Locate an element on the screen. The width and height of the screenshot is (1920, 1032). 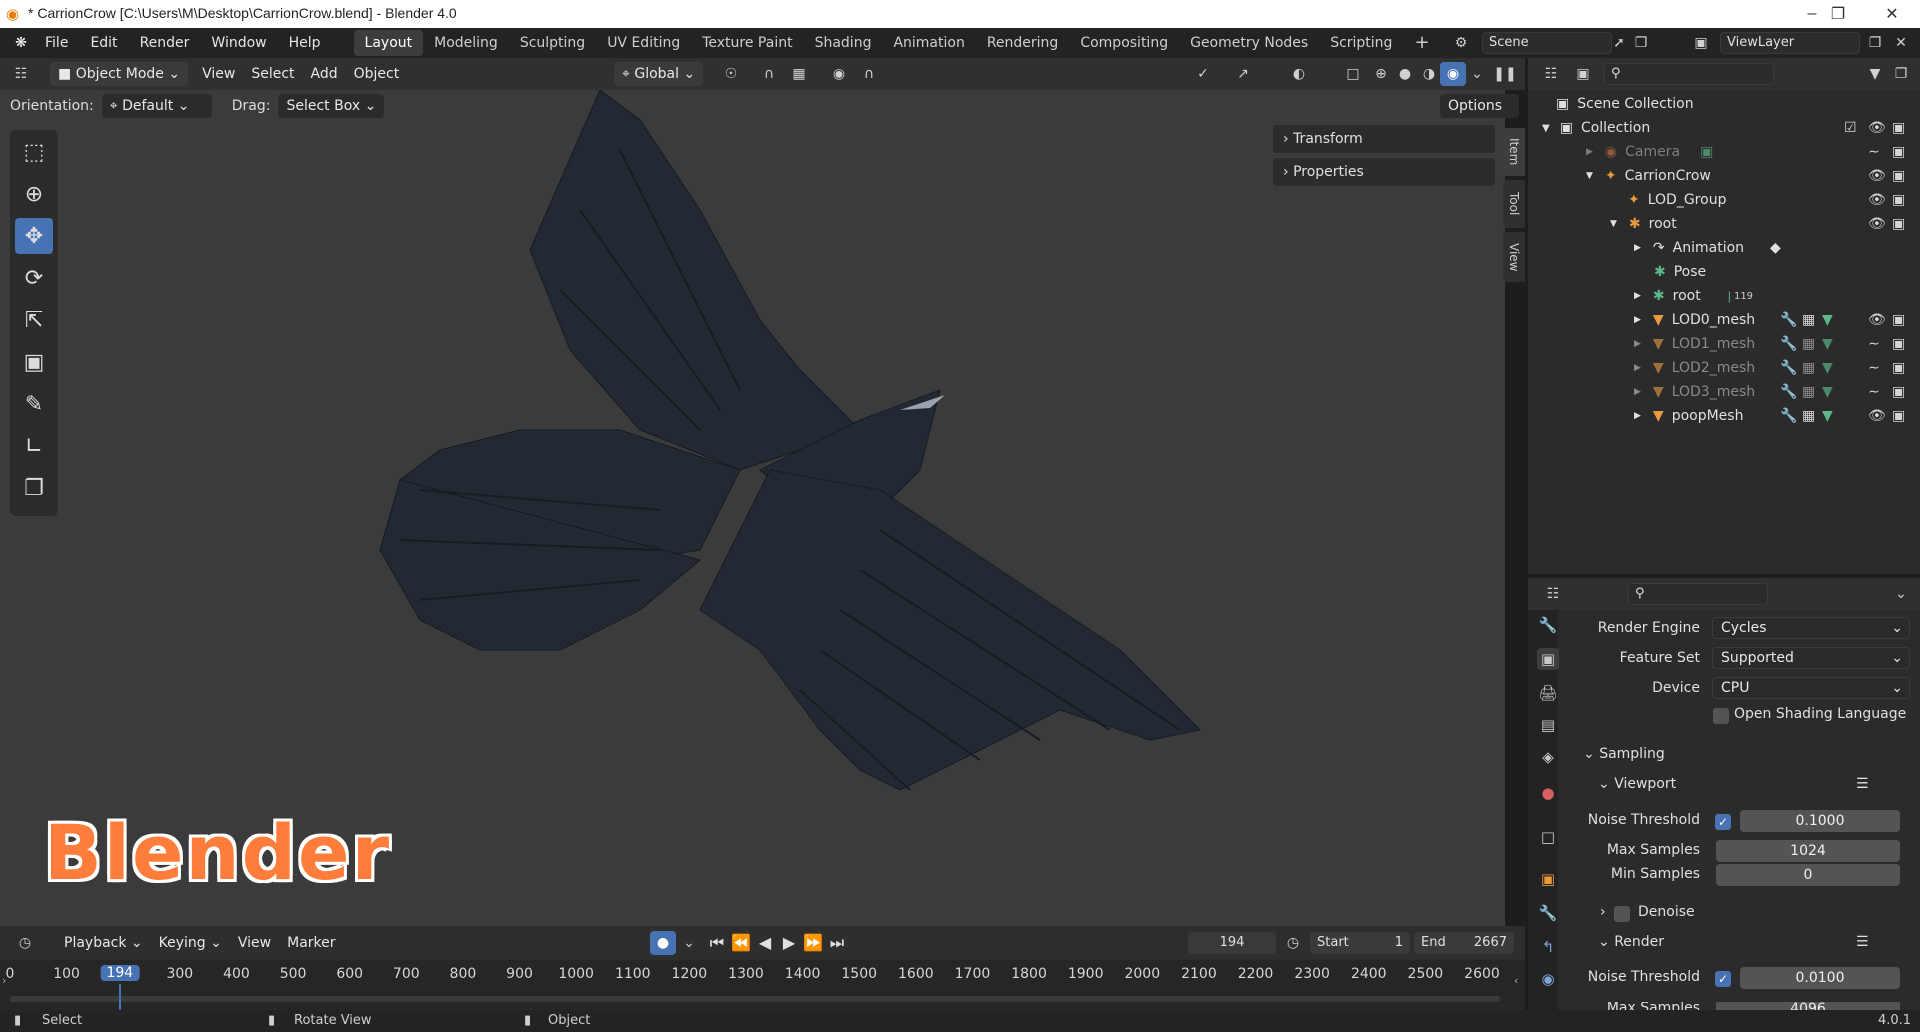
output-tab-icon: 🖨 is located at coordinates (1548, 693).